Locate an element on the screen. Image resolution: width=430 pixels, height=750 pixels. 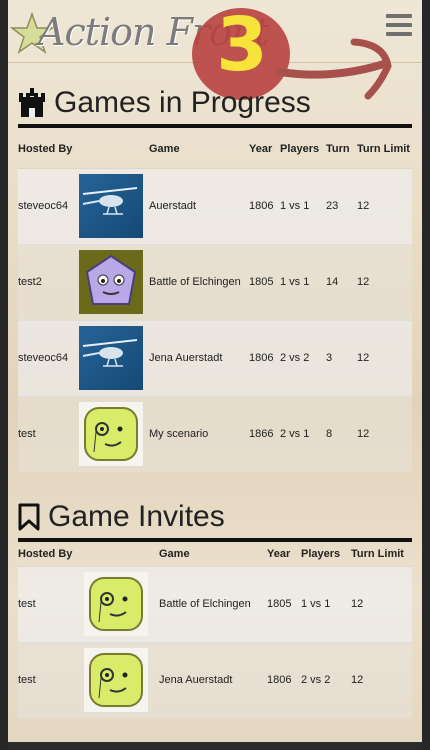
table-header-row: Hosted By Game Year Players Turn Limit is located at coordinates (215, 555).